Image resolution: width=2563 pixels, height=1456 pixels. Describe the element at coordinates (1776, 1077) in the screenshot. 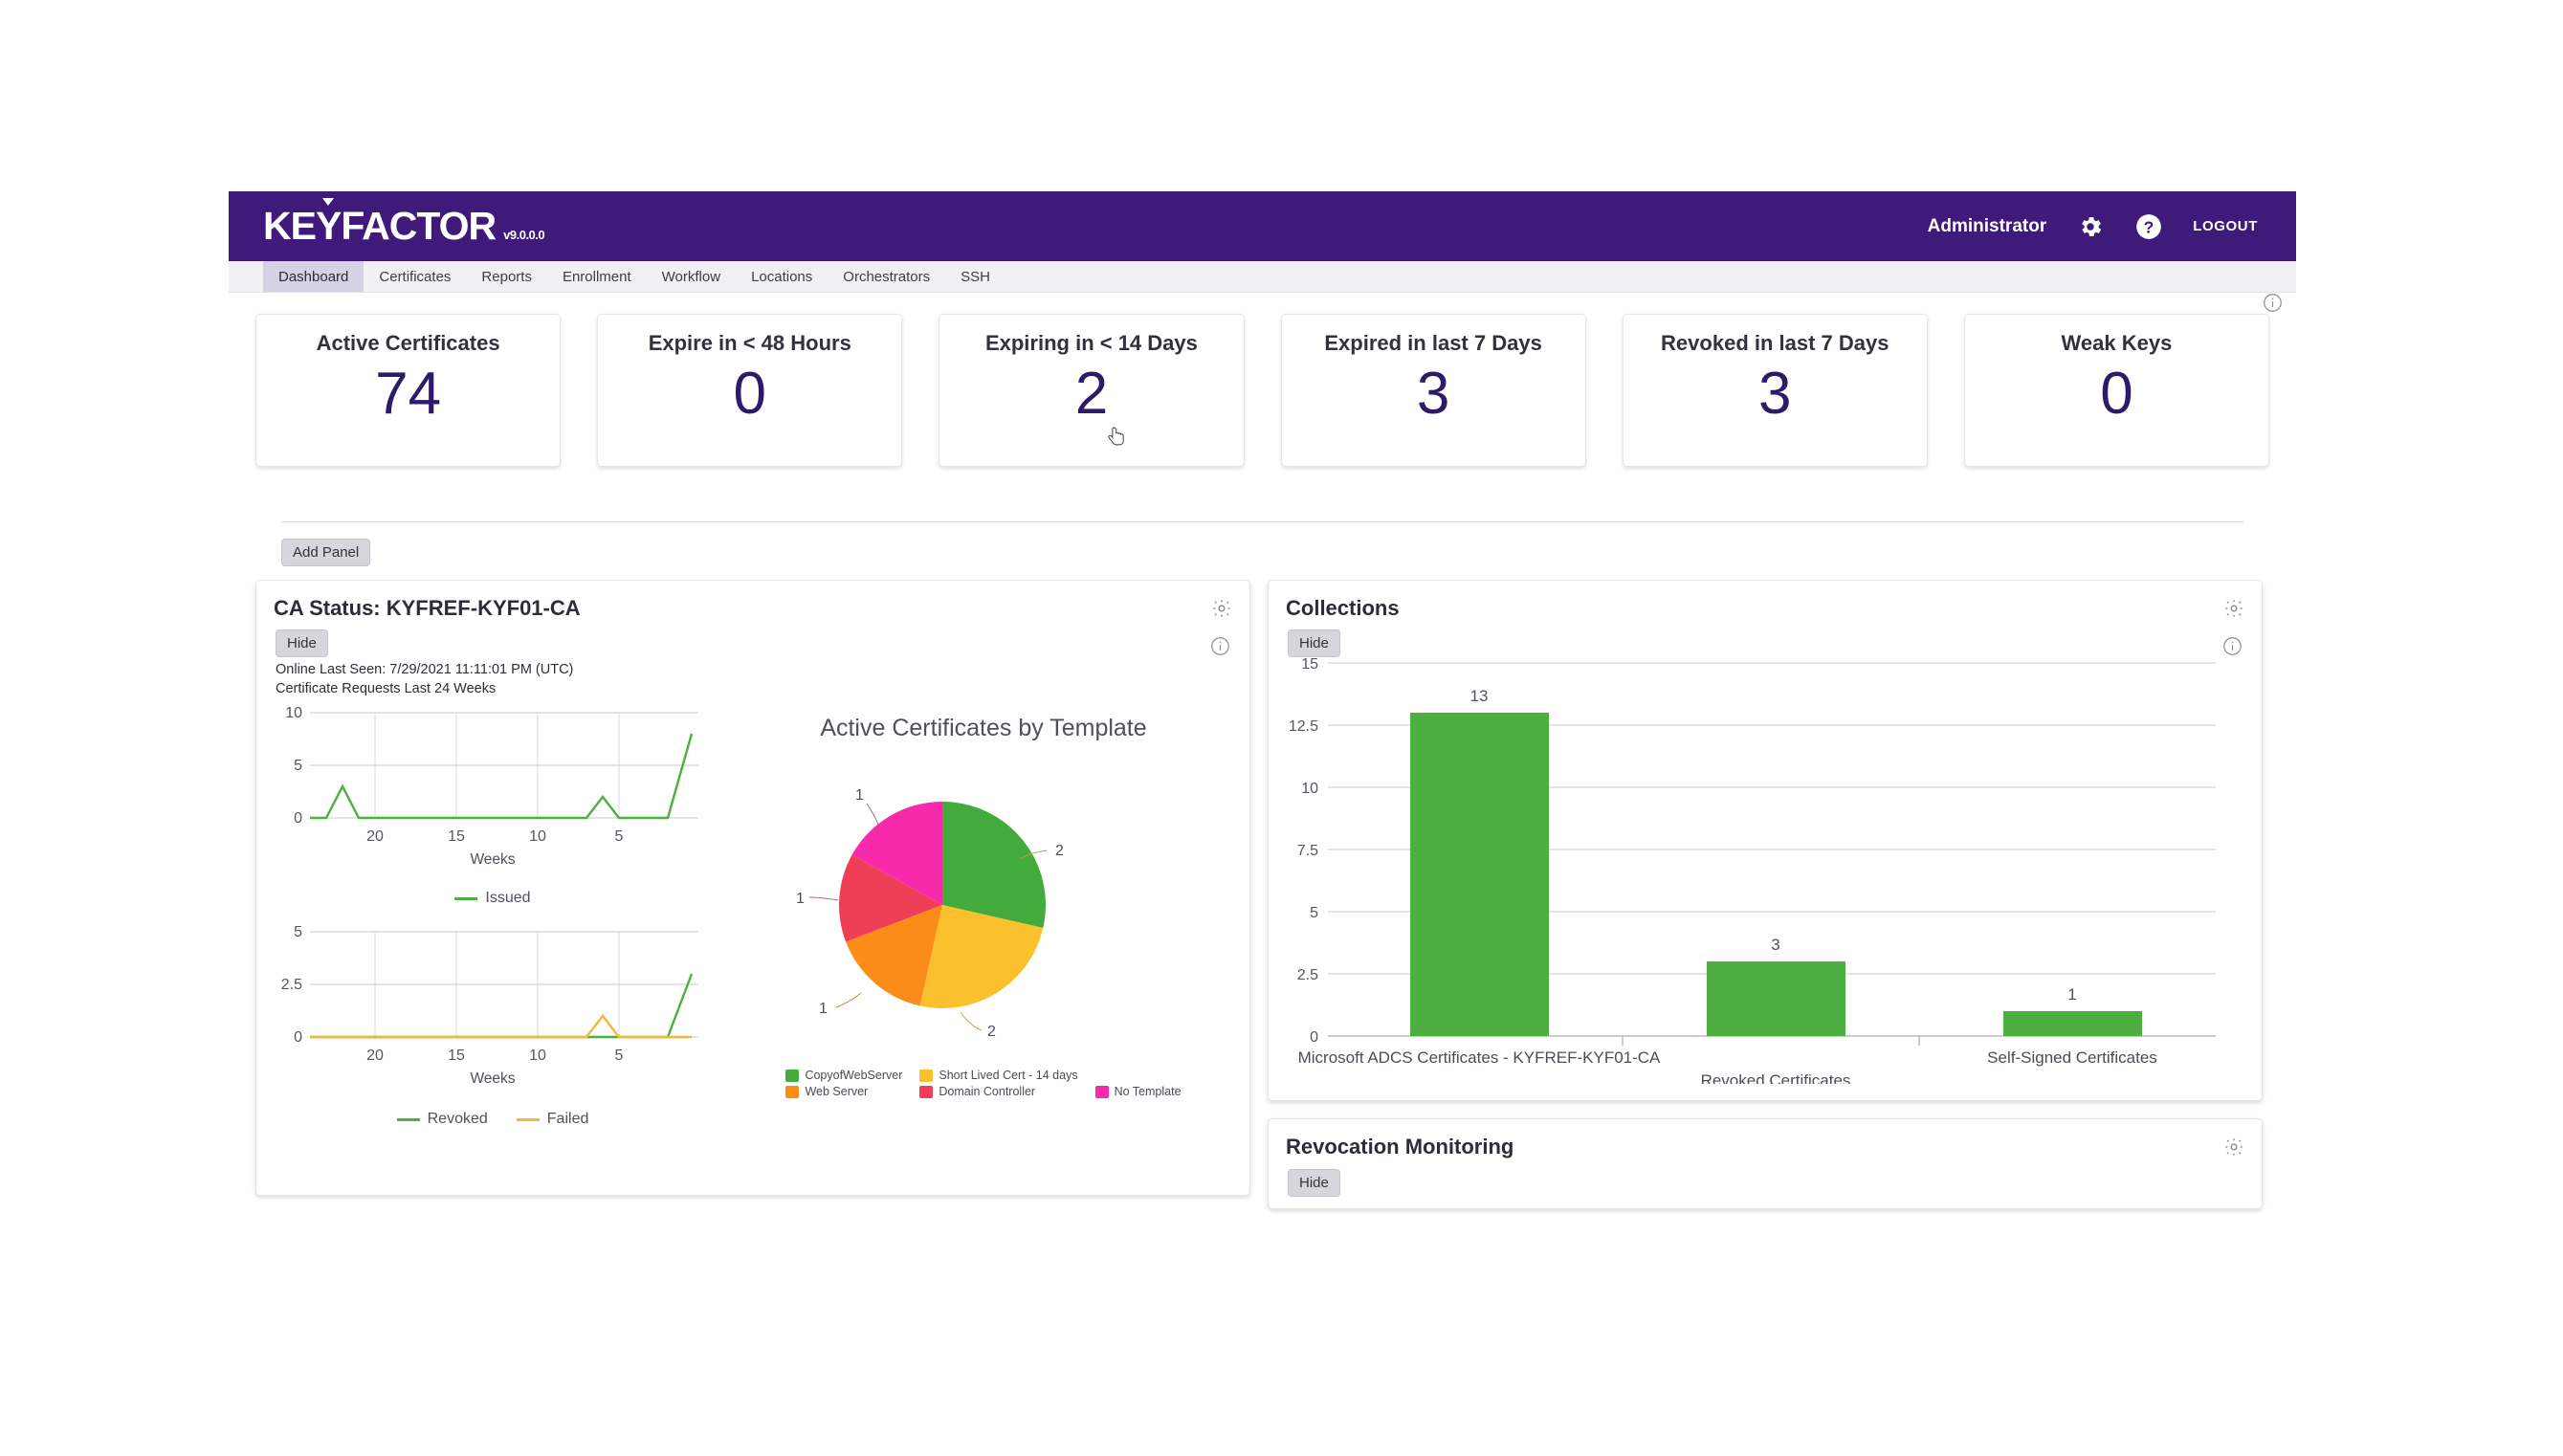

I see `xtick-revoked-certificates: Revoked Certificates` at that location.